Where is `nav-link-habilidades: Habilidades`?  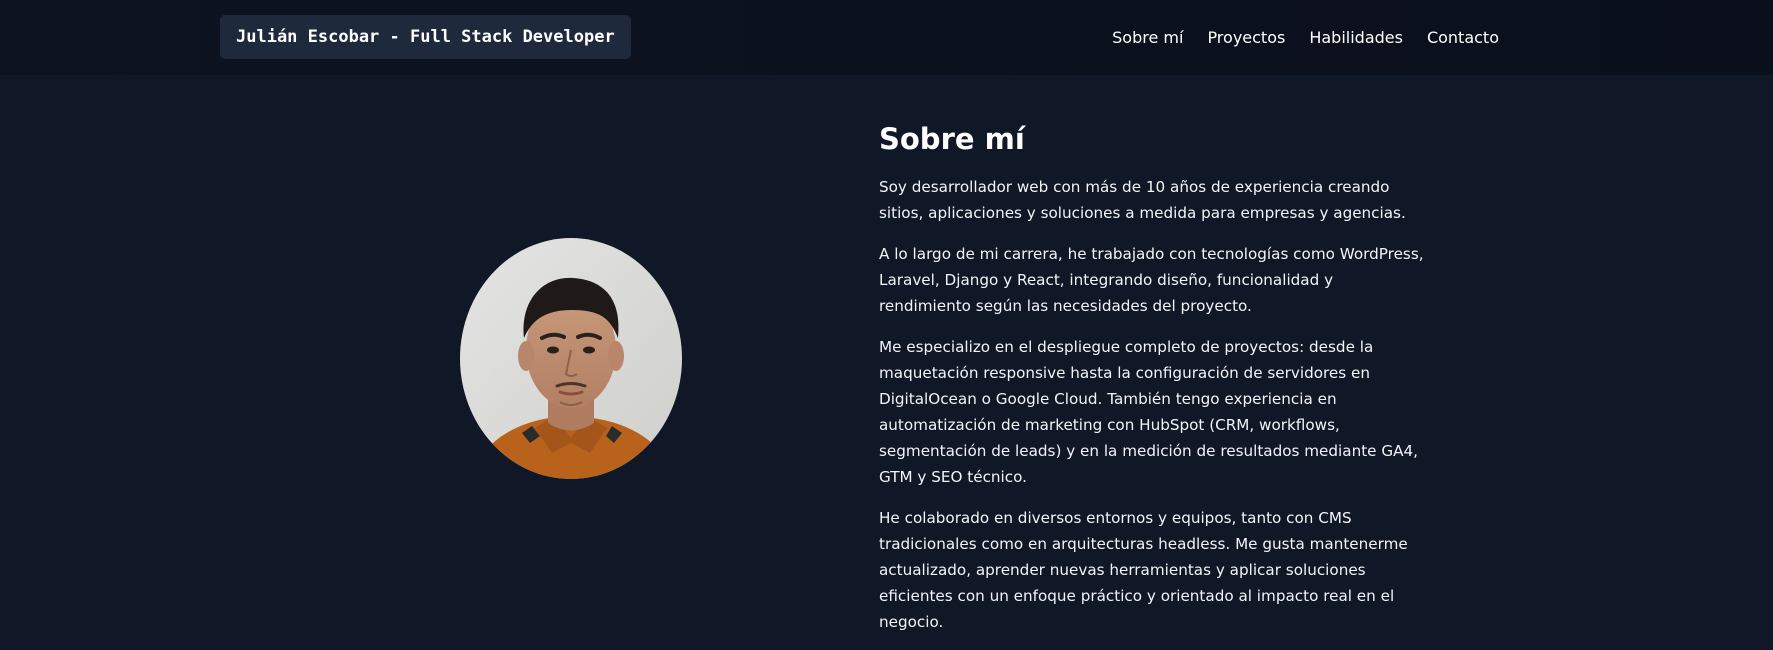
nav-link-habilidades: Habilidades is located at coordinates (1356, 37).